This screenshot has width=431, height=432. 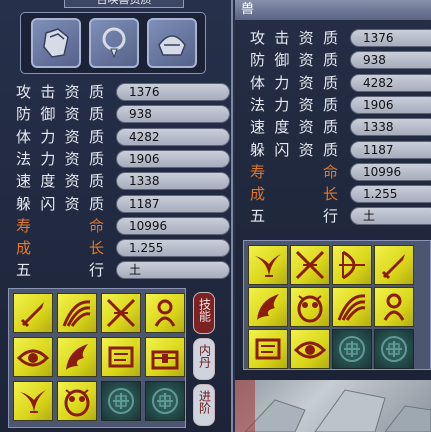 I want to click on stat-value: 1376, so click(x=390, y=38).